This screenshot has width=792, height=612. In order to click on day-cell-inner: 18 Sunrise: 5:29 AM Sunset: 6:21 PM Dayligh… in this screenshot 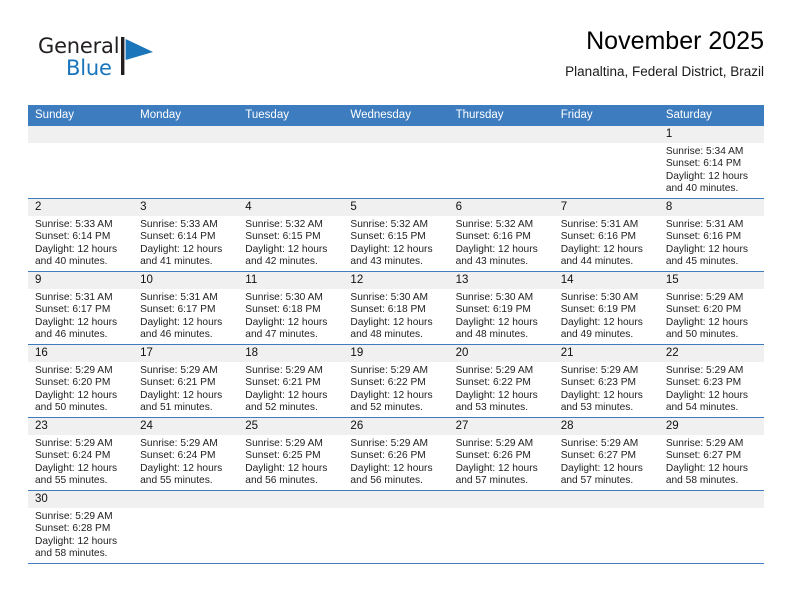, I will do `click(291, 381)`.